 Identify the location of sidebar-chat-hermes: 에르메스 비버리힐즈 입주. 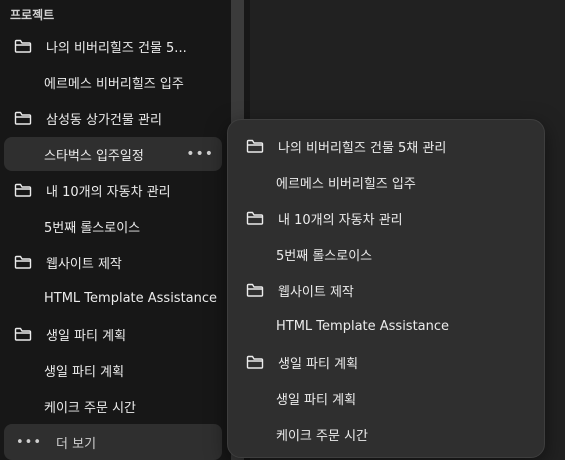
(113, 82).